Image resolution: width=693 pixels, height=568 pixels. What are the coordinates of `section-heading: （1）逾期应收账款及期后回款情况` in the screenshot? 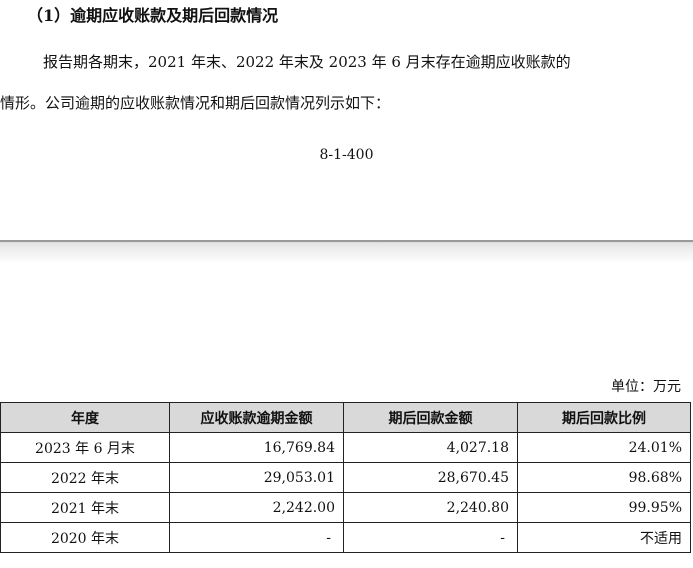 It's located at (153, 15).